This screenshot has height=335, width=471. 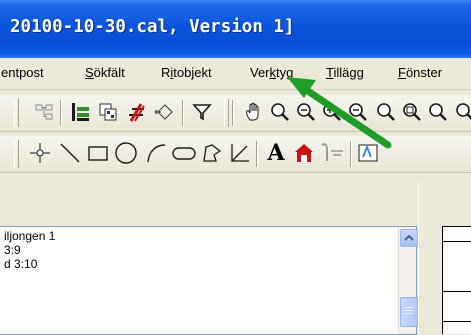 I want to click on zoom-all-icon, so click(x=438, y=112).